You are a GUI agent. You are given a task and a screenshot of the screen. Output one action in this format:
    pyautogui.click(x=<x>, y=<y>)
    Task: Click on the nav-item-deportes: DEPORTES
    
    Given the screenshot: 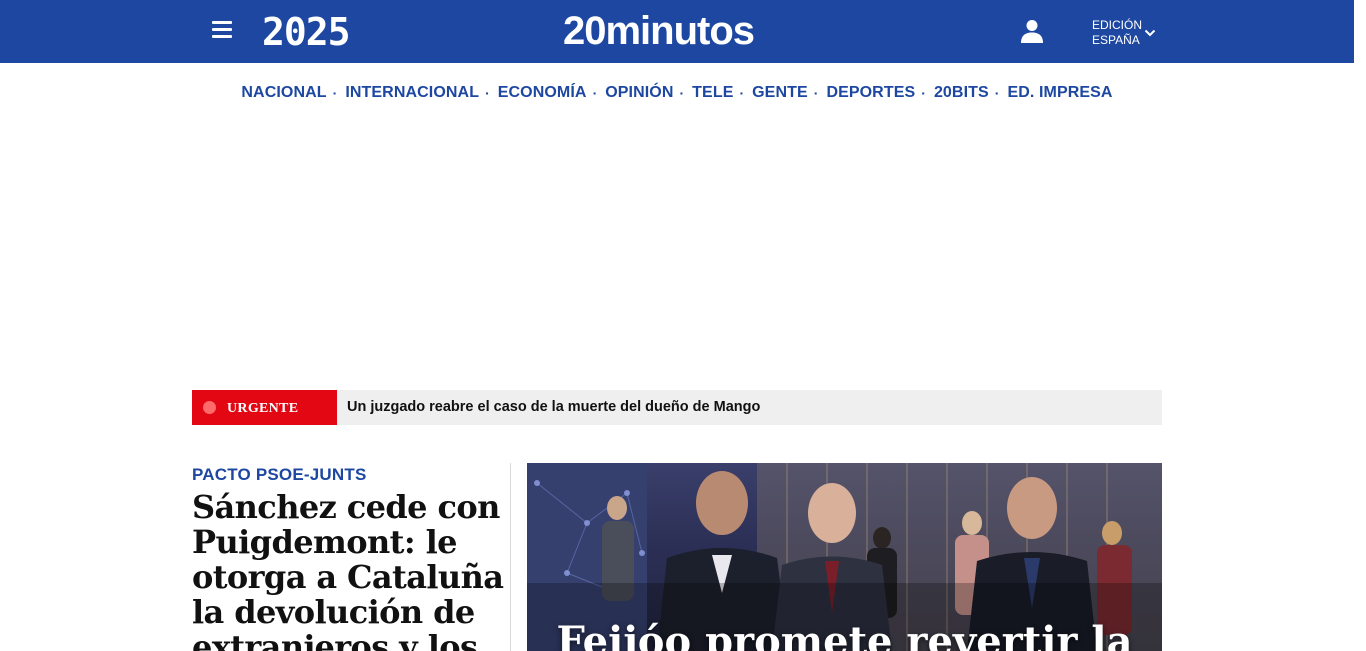 What is the action you would take?
    pyautogui.click(x=870, y=93)
    